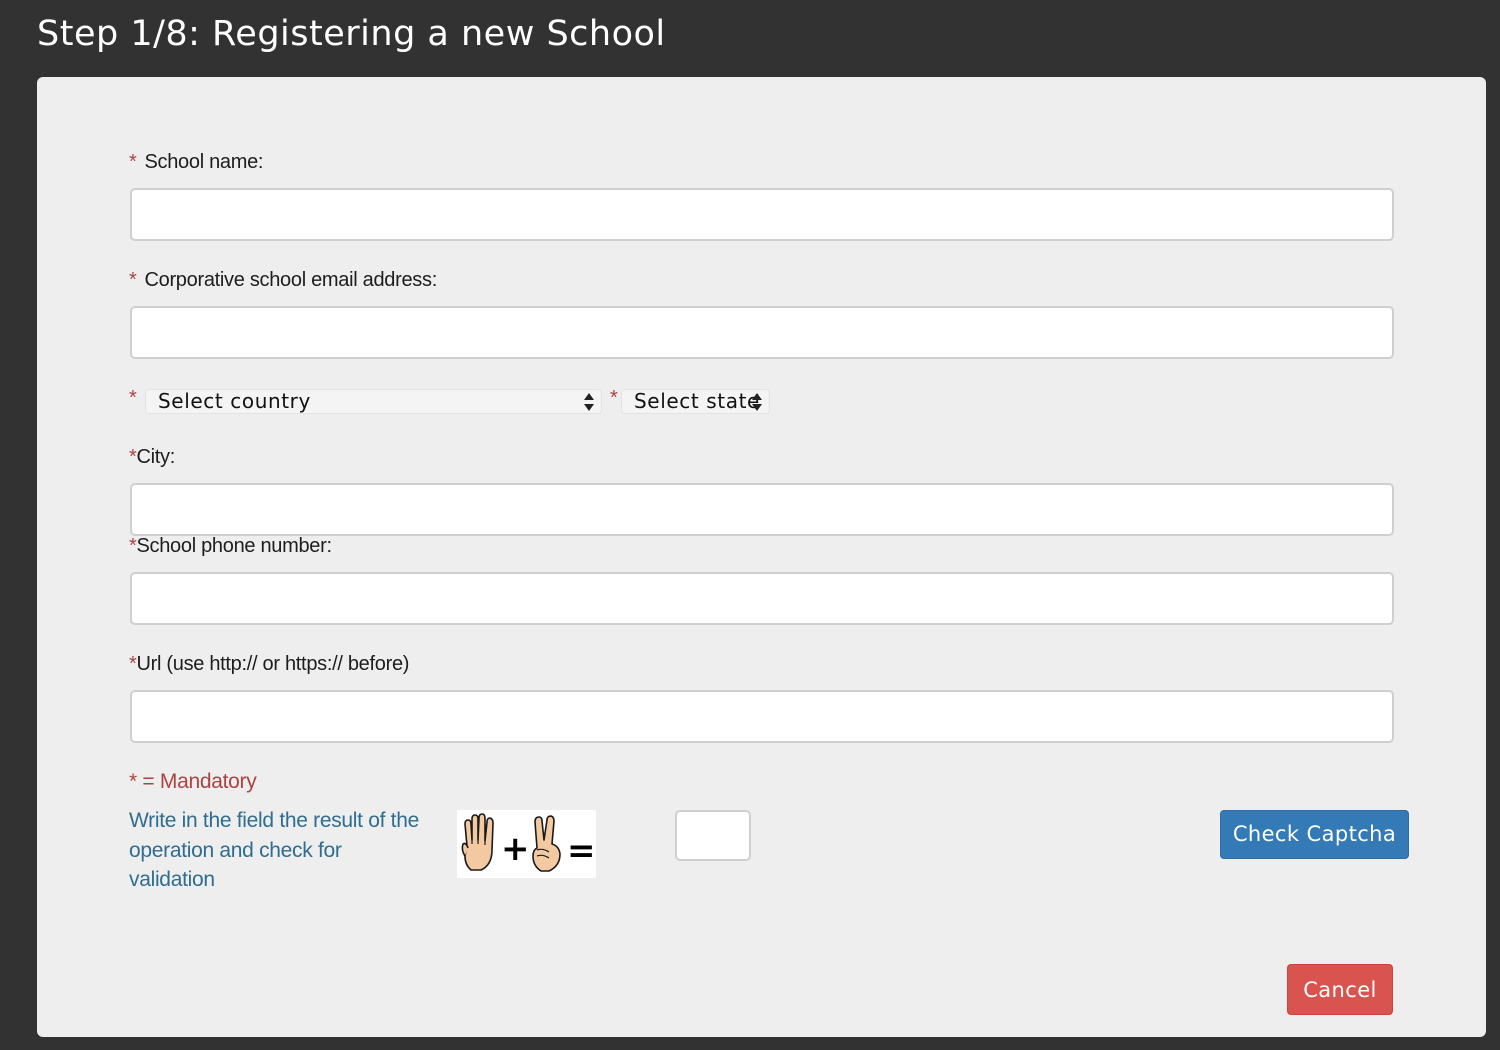  I want to click on school-name-input, so click(762, 214).